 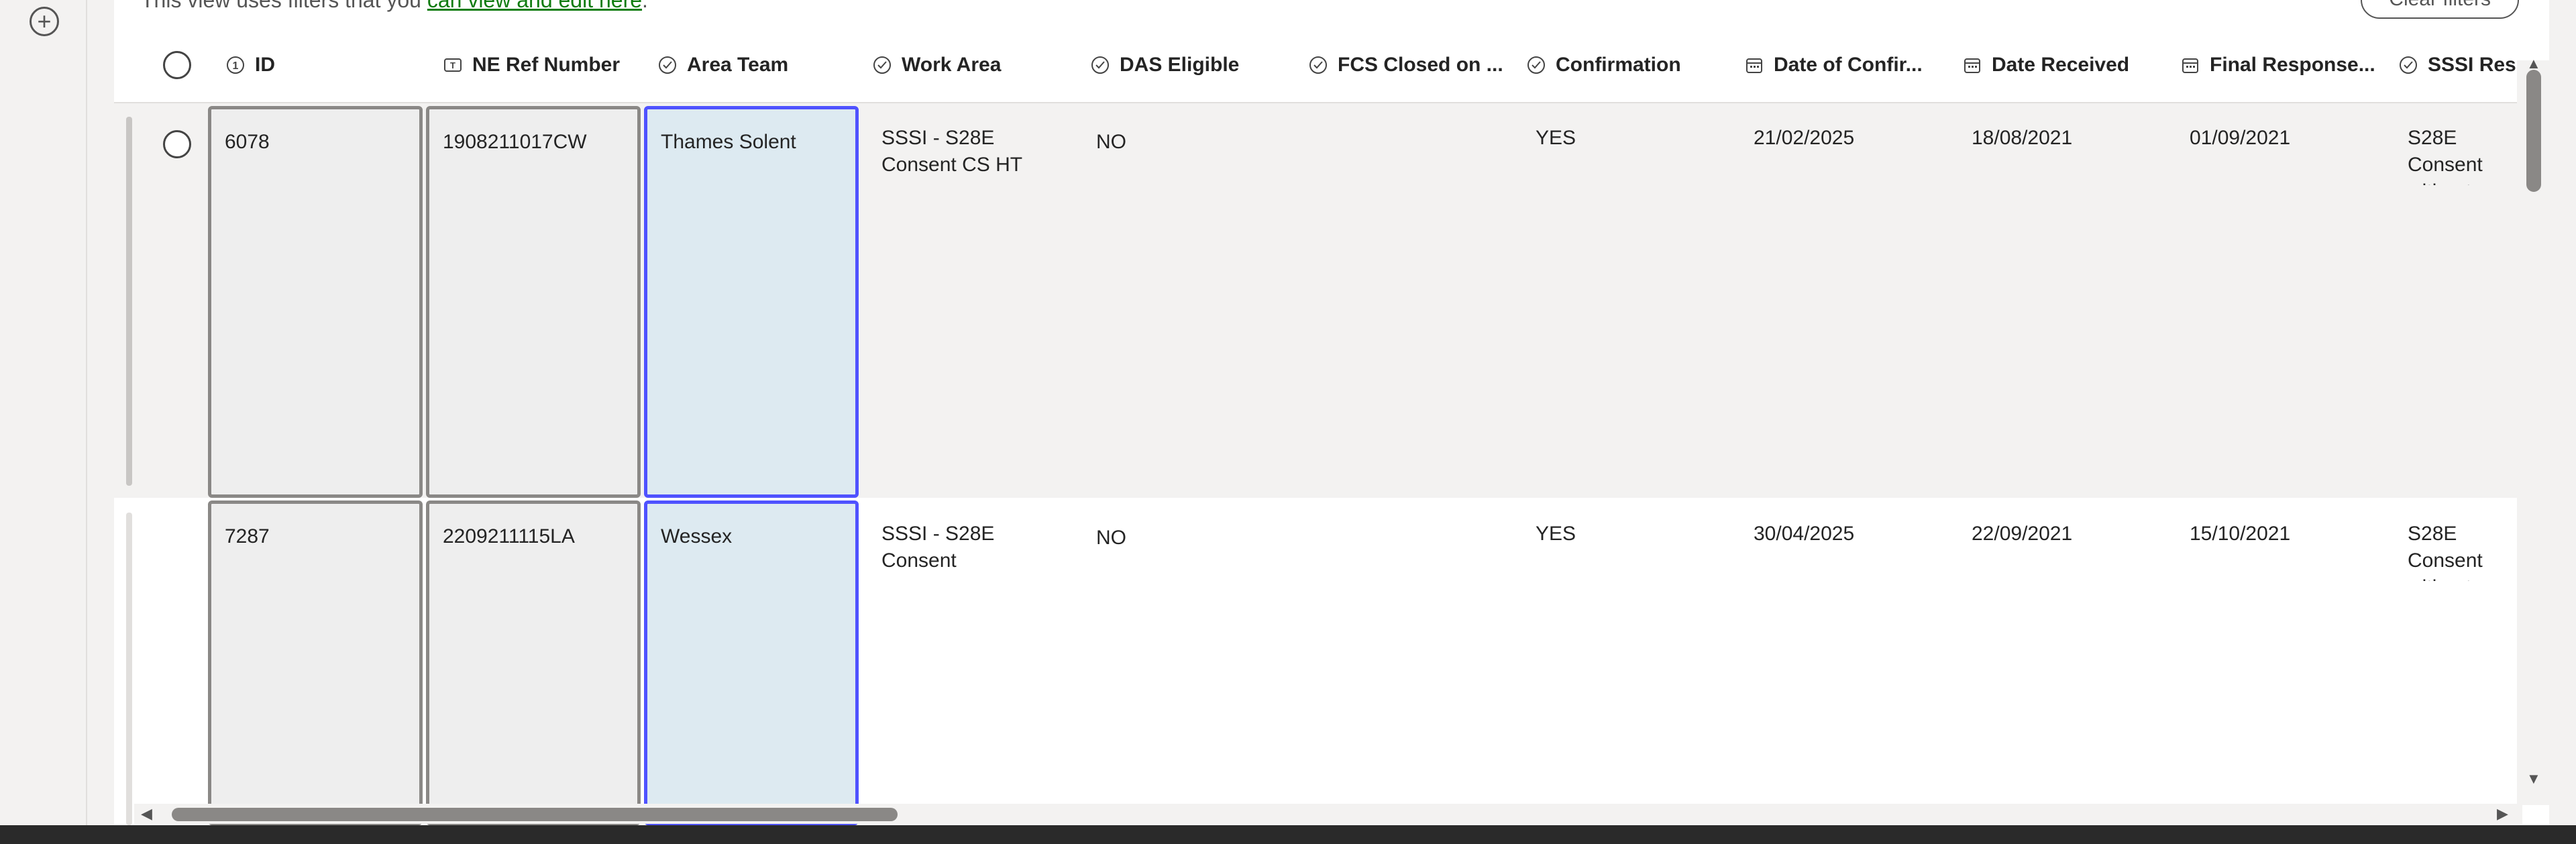 I want to click on bottom-band, so click(x=1288, y=834).